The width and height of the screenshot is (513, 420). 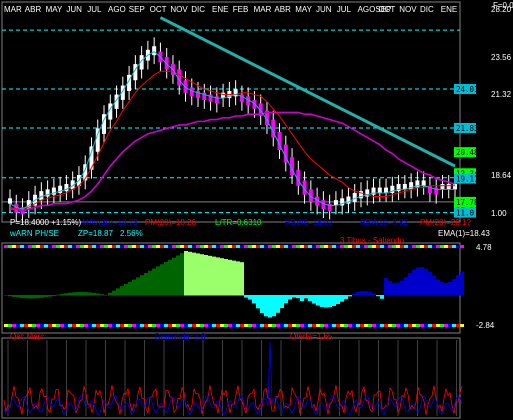 What do you see at coordinates (238, 222) in the screenshot?
I see `indicator-value: L/TR=0.6310` at bounding box center [238, 222].